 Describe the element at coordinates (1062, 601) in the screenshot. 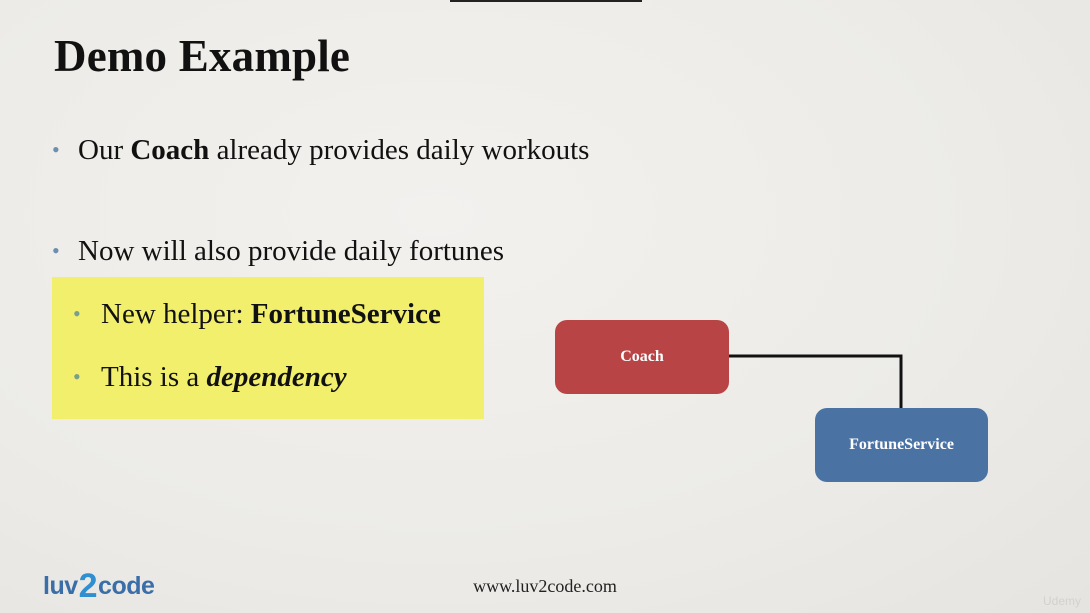

I see `udemy-watermark: Udemy` at that location.